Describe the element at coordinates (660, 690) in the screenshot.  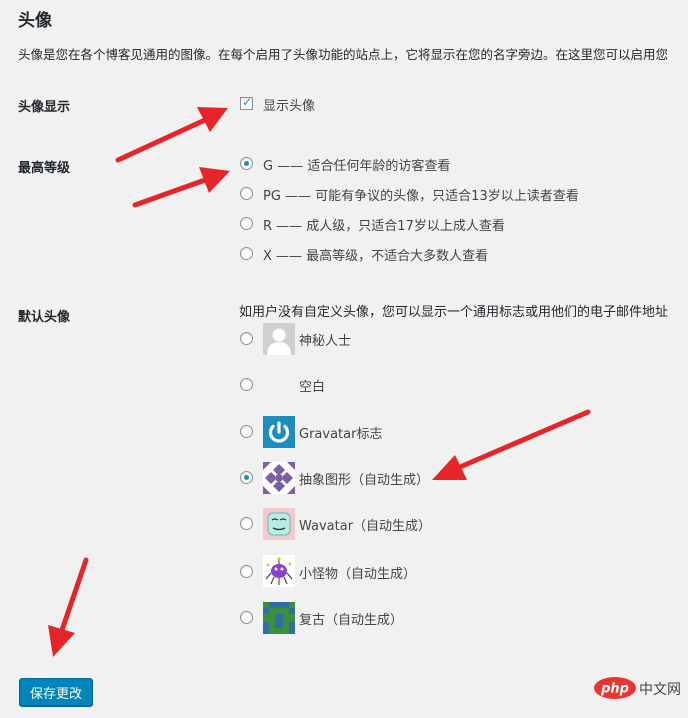
I see `watermark-text: 中文网` at that location.